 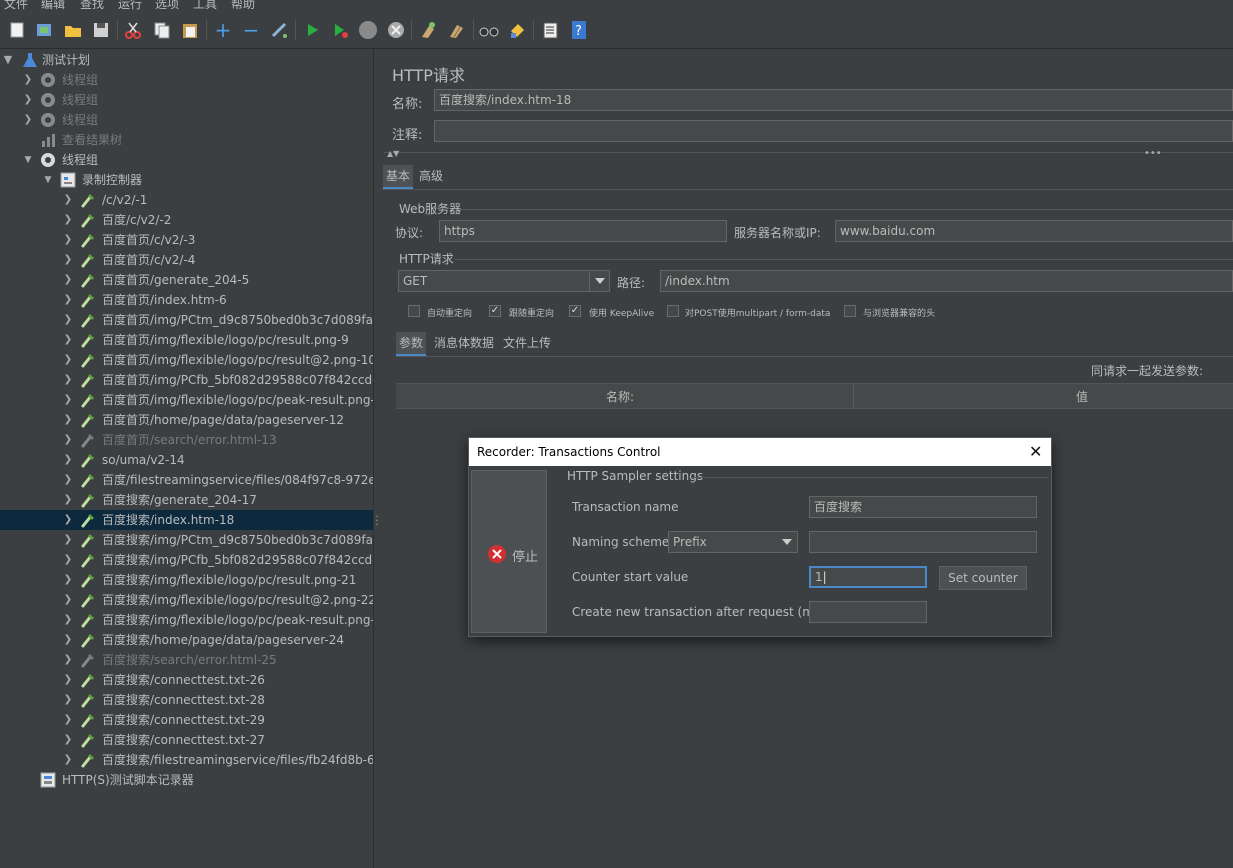 I want to click on column-value: 值, so click(x=1082, y=396).